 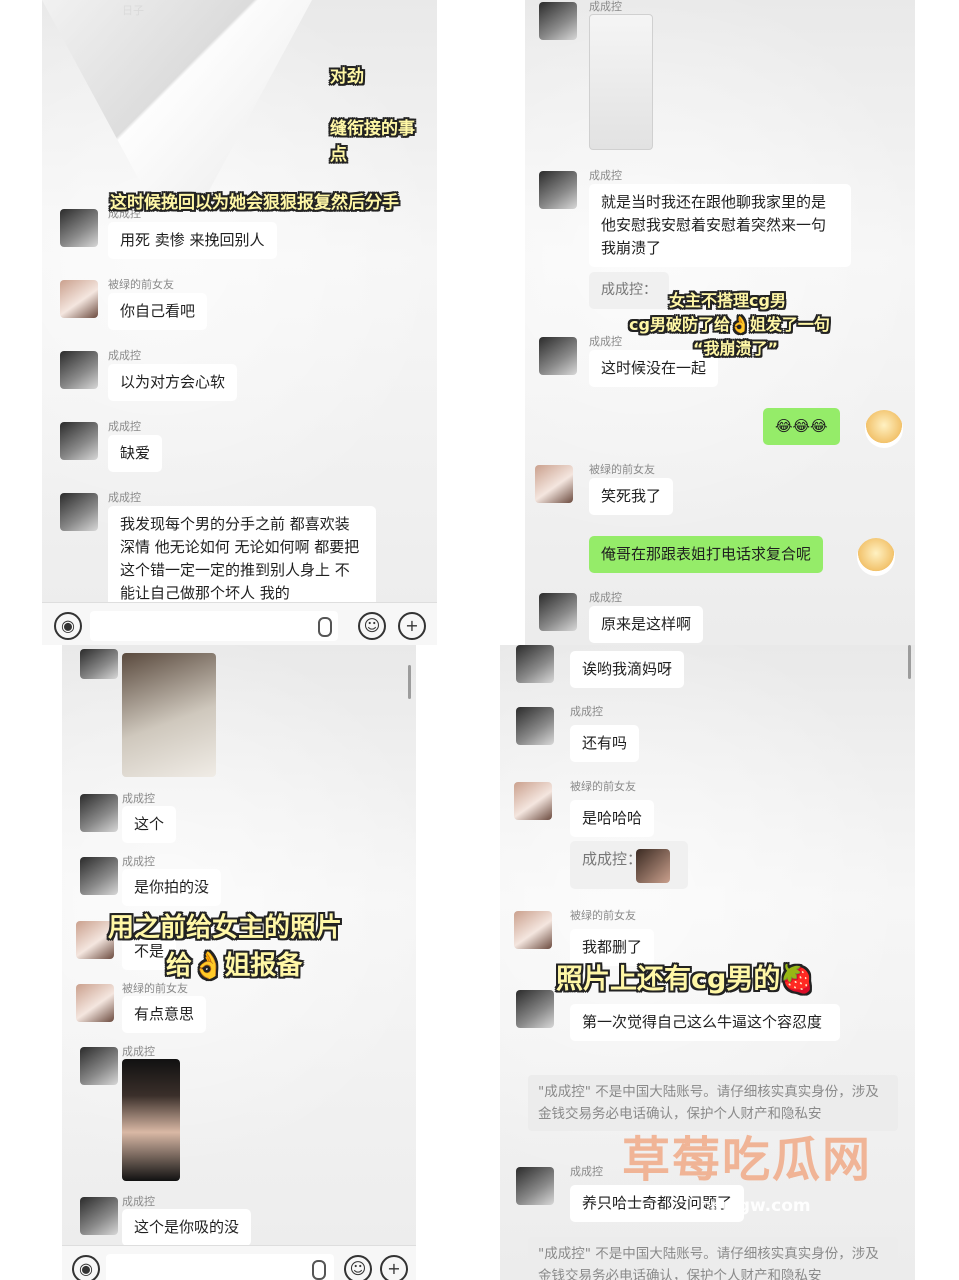 I want to click on message-bubble: 诶哟我滴妈呀, so click(x=627, y=669).